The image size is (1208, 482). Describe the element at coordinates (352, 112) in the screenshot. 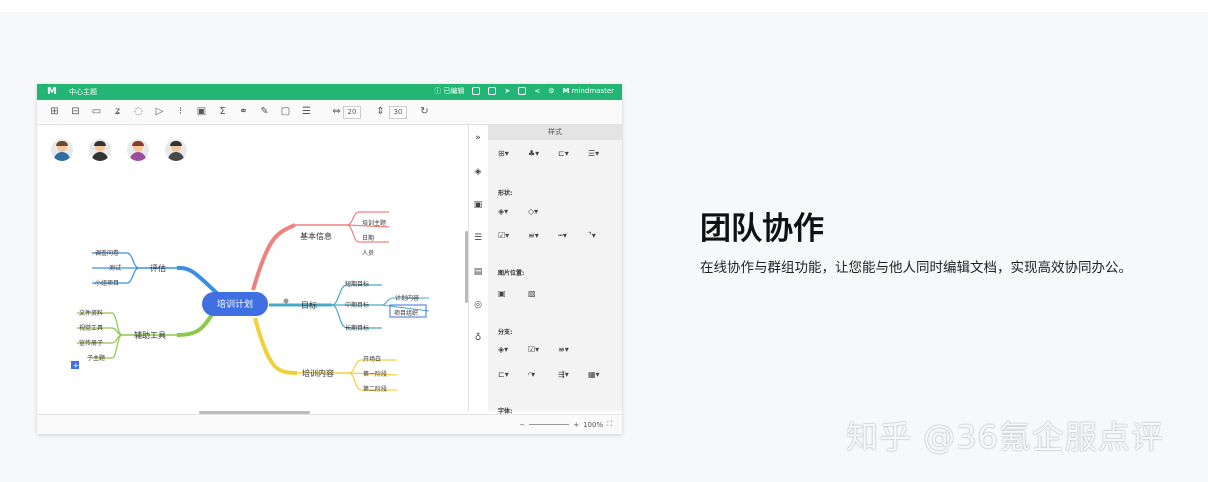

I see `spacing-h-input: 20` at that location.